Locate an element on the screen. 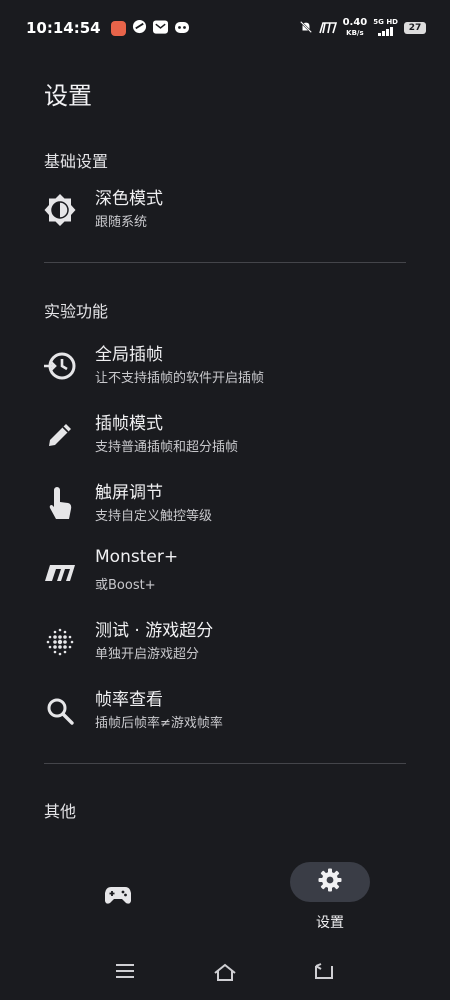 The height and width of the screenshot is (1000, 450). monster-logo-icon is located at coordinates (60, 573).